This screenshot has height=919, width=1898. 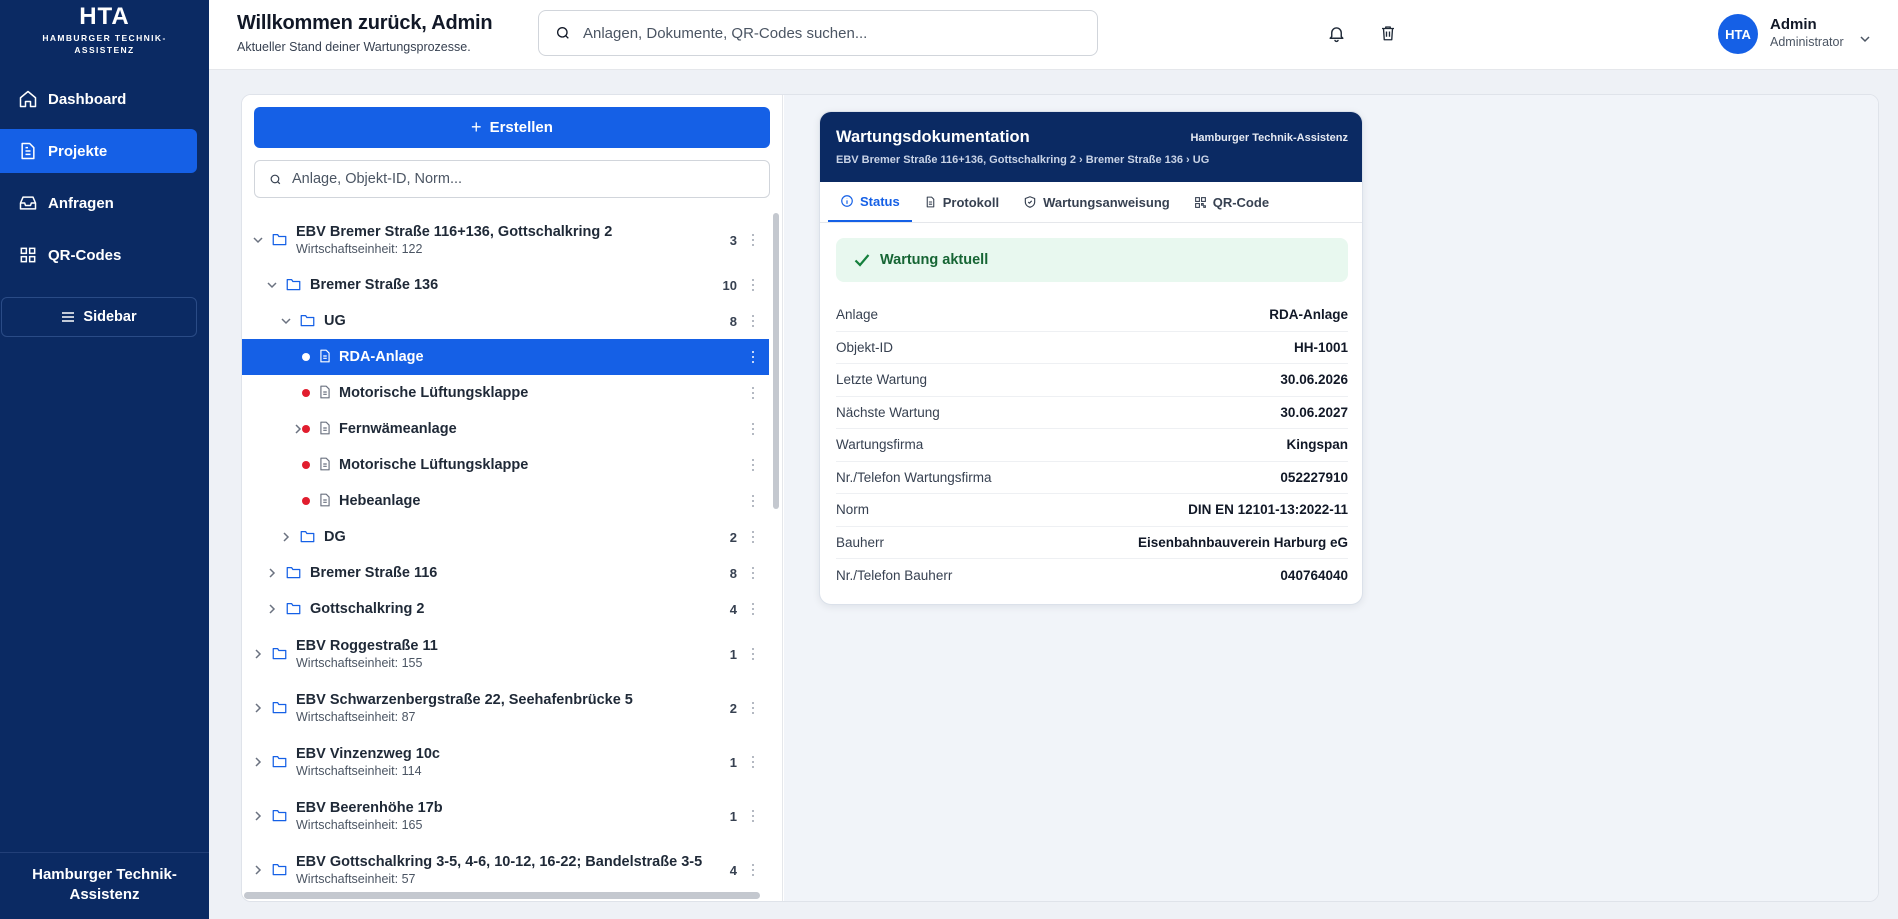 I want to click on tree-item-anlage: Fernwämeanlage, so click(x=505, y=429).